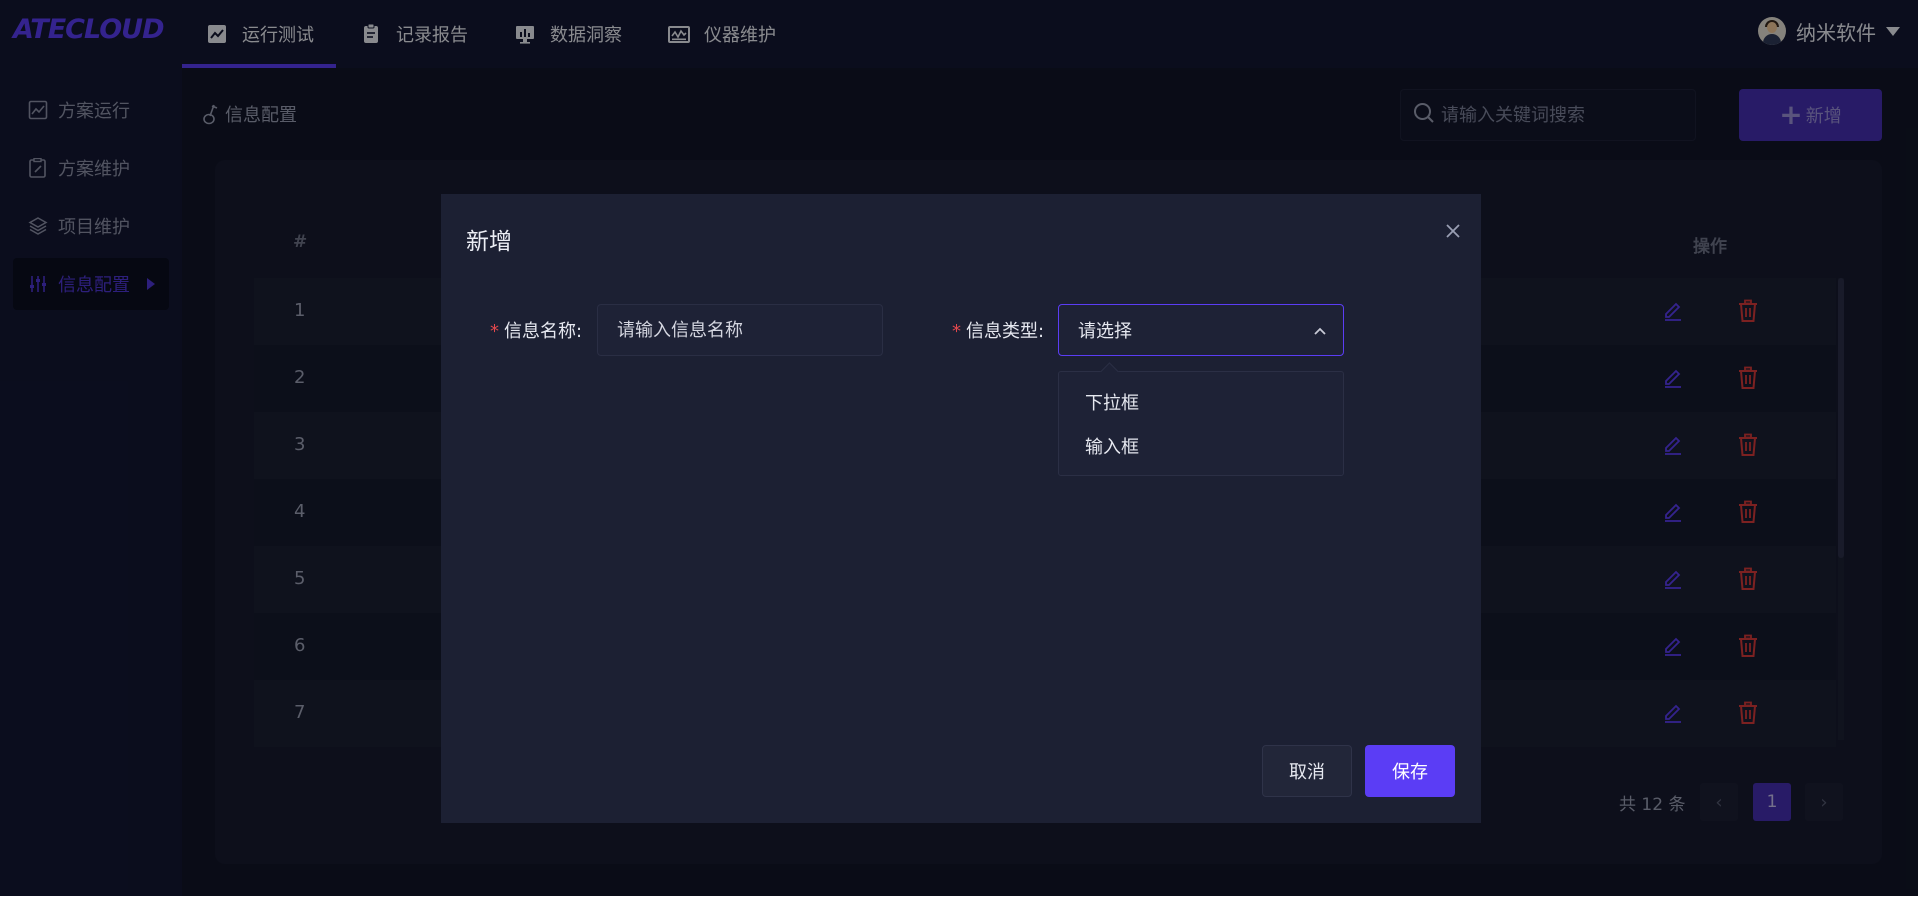  Describe the element at coordinates (1410, 771) in the screenshot. I see `save-button: 保存` at that location.